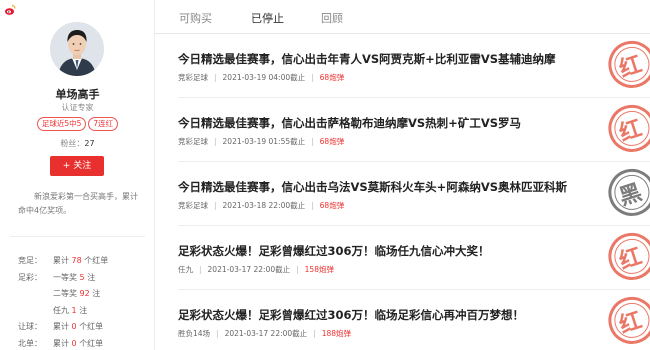 This screenshot has height=350, width=650. What do you see at coordinates (77, 94) in the screenshot?
I see `profile-name: 单场高手` at bounding box center [77, 94].